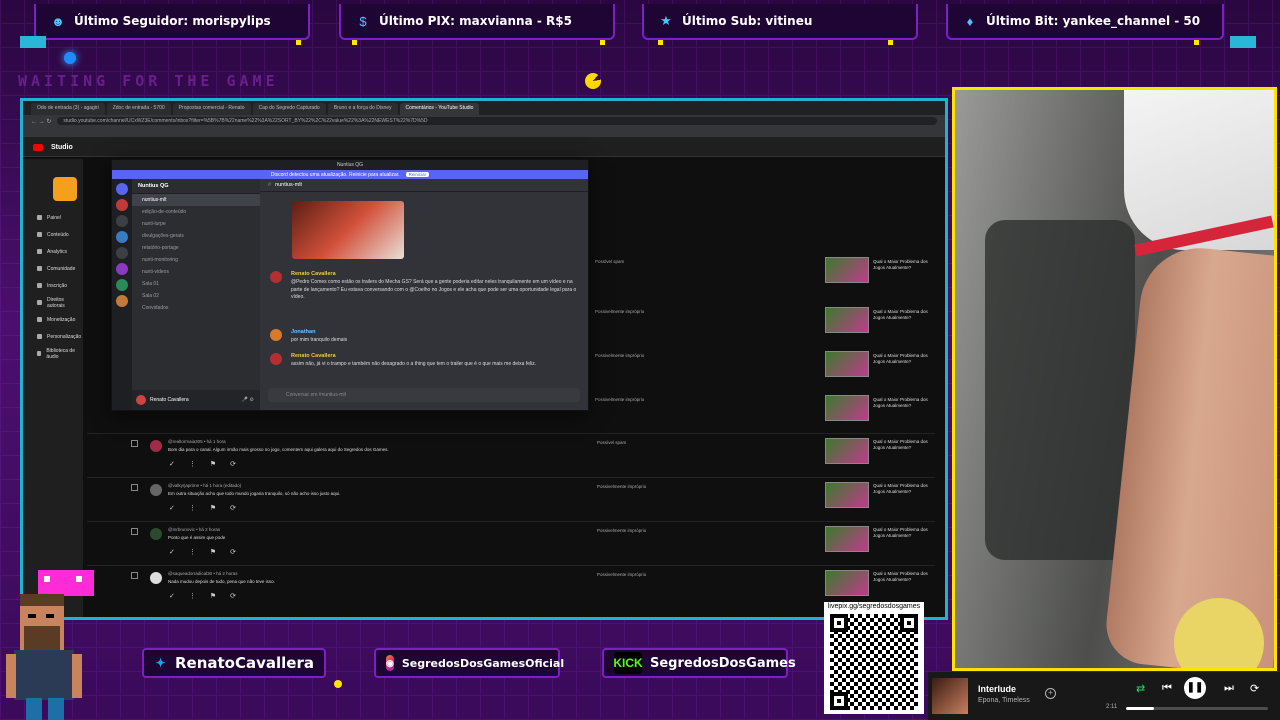 The width and height of the screenshot is (1280, 720). What do you see at coordinates (1197, 708) in the screenshot?
I see `progress-bar` at bounding box center [1197, 708].